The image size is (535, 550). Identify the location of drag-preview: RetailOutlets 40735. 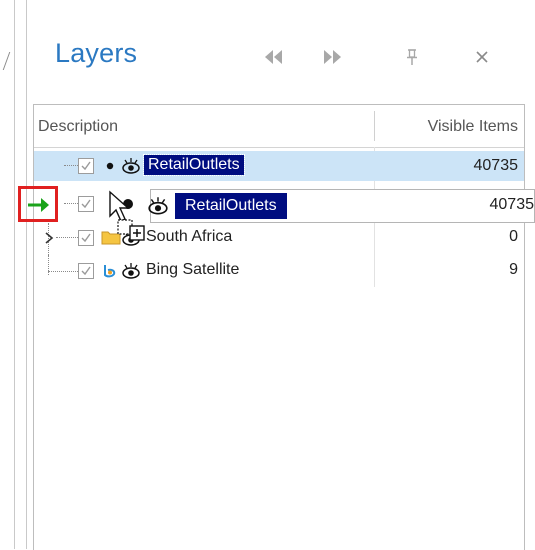
(341, 206).